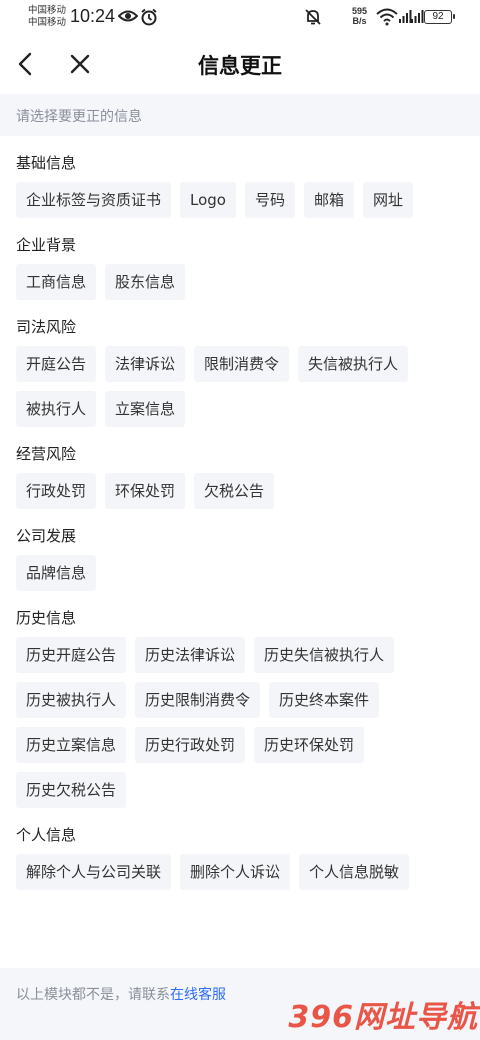  I want to click on chip-group: 行政处罚 环保处罚 欠税公告, so click(240, 491).